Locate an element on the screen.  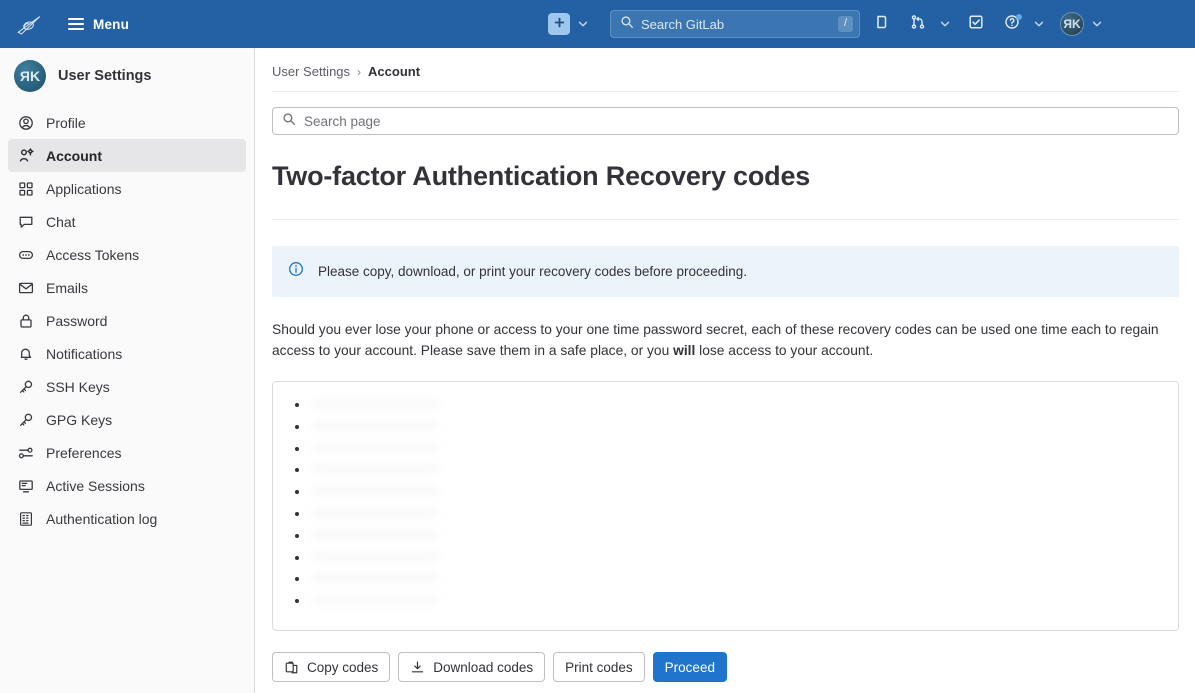
download-codes-button: Download codes is located at coordinates (472, 667).